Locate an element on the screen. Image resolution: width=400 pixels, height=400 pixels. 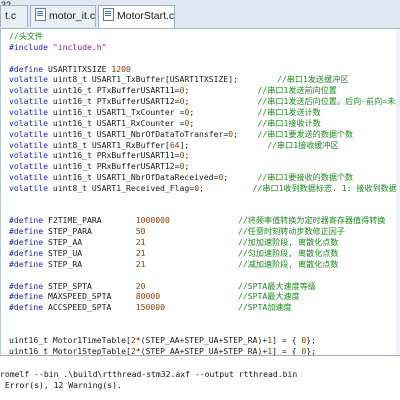
code-line: //头文件 is located at coordinates (26, 36).